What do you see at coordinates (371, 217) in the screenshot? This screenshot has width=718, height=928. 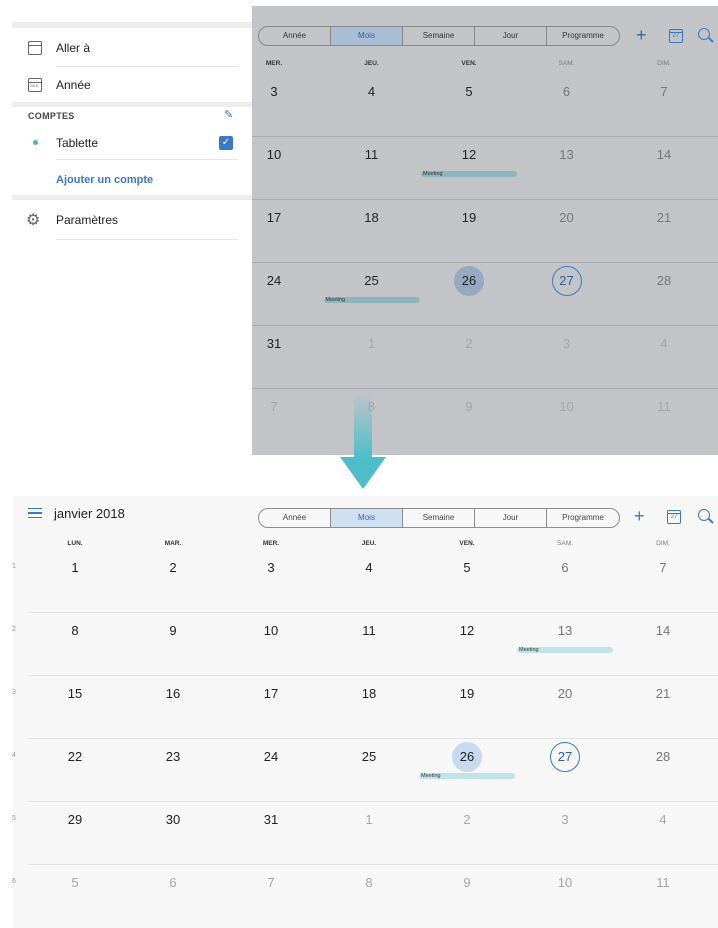 I see `day-cell: 18` at bounding box center [371, 217].